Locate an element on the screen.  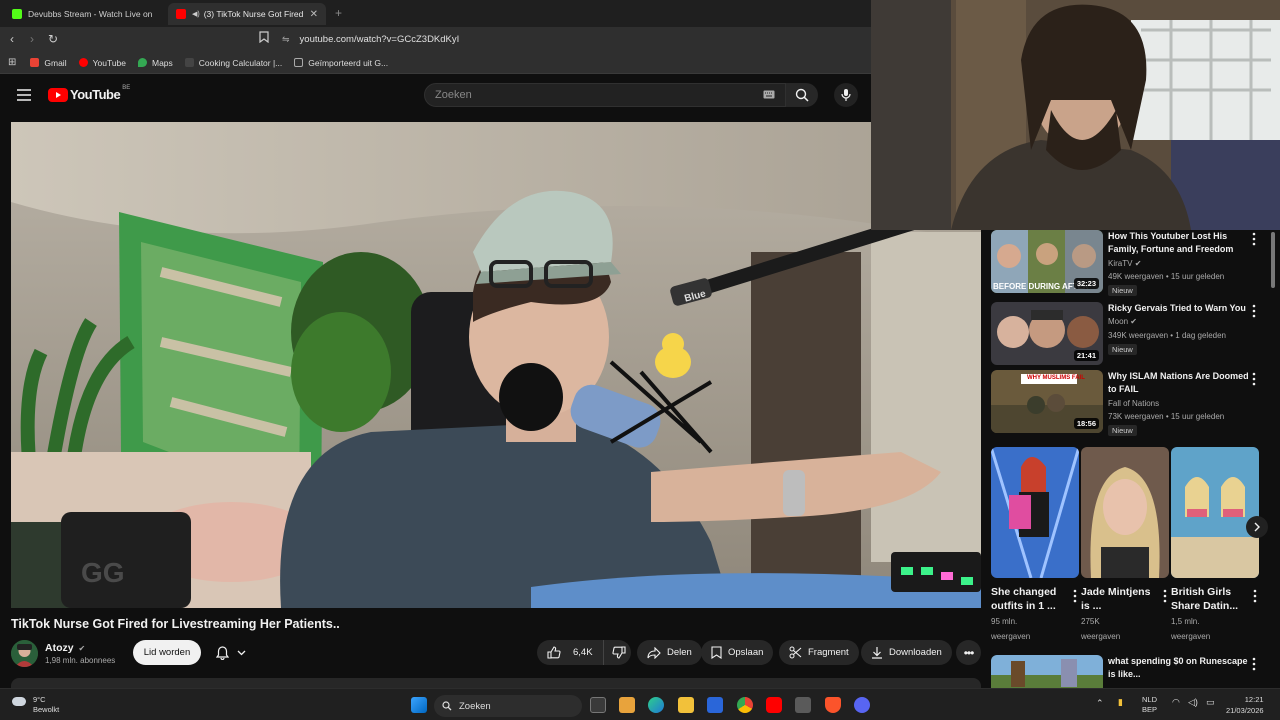
weather-widget: 9°C Bewolkt is located at coordinates (35, 705).